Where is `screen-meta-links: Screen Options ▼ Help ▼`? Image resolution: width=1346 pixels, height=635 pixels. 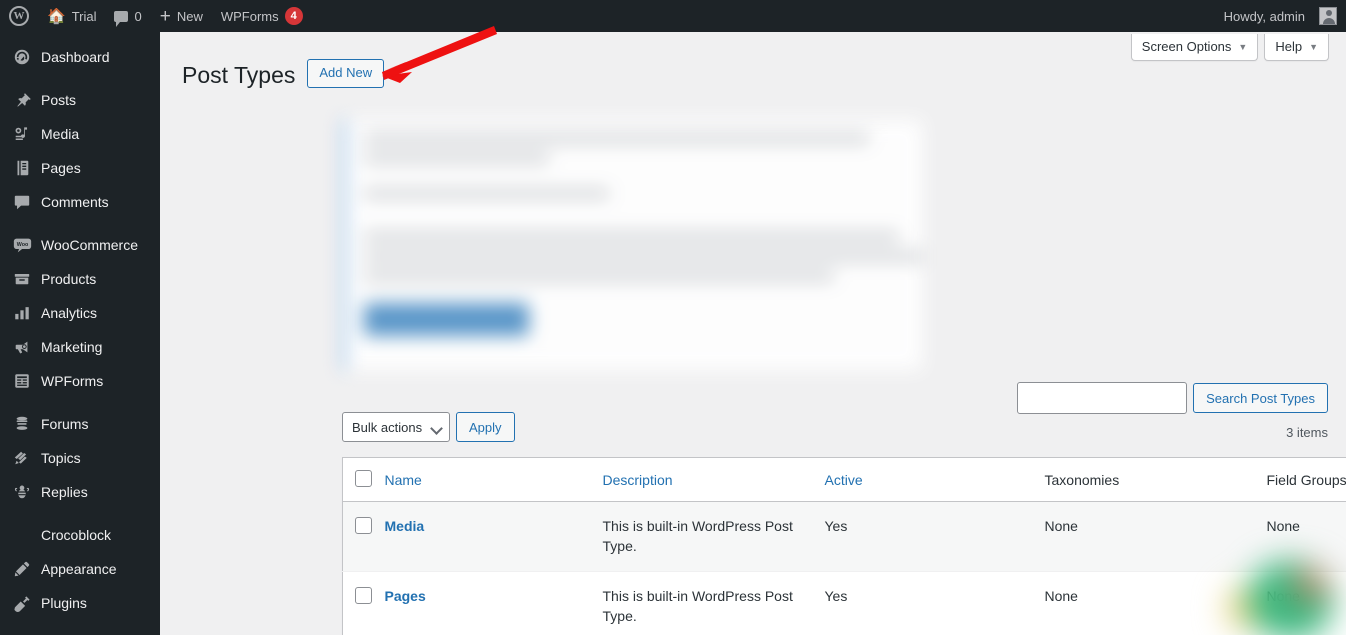 screen-meta-links: Screen Options ▼ Help ▼ is located at coordinates (1229, 47).